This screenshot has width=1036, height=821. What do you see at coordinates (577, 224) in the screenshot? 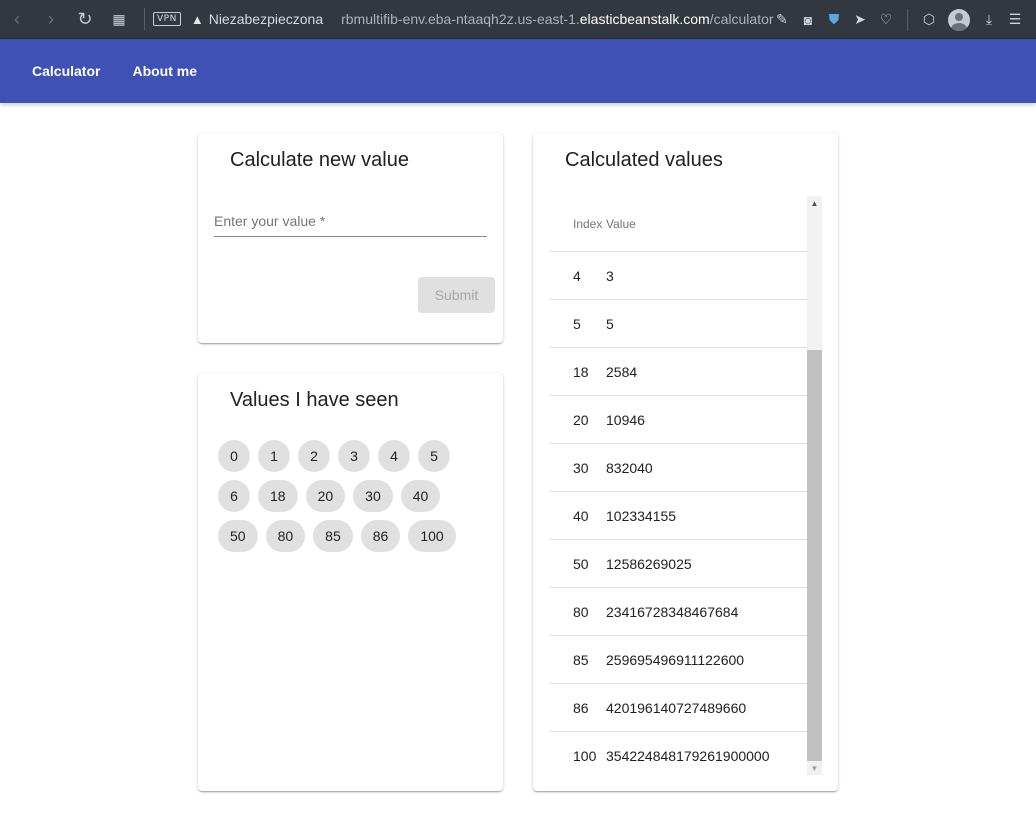
I see `column-header-index: Index` at bounding box center [577, 224].